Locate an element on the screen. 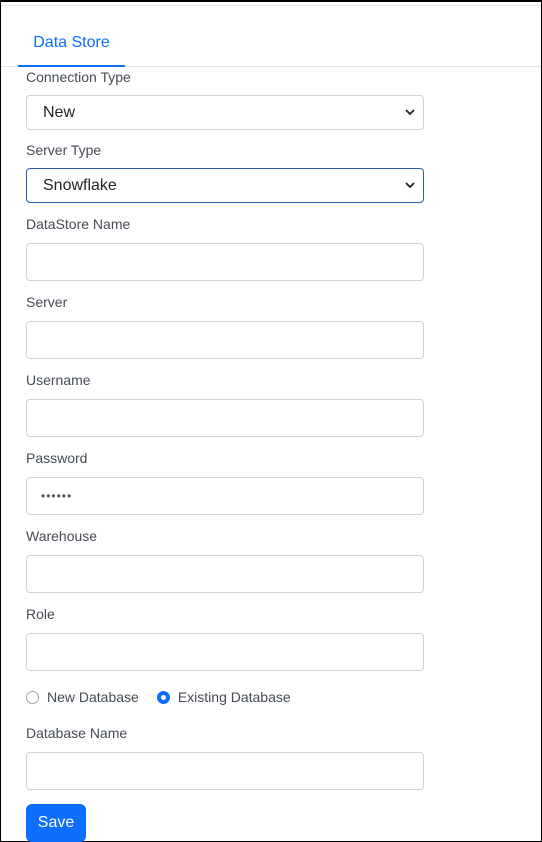 This screenshot has height=842, width=542. database-name-input is located at coordinates (225, 771).